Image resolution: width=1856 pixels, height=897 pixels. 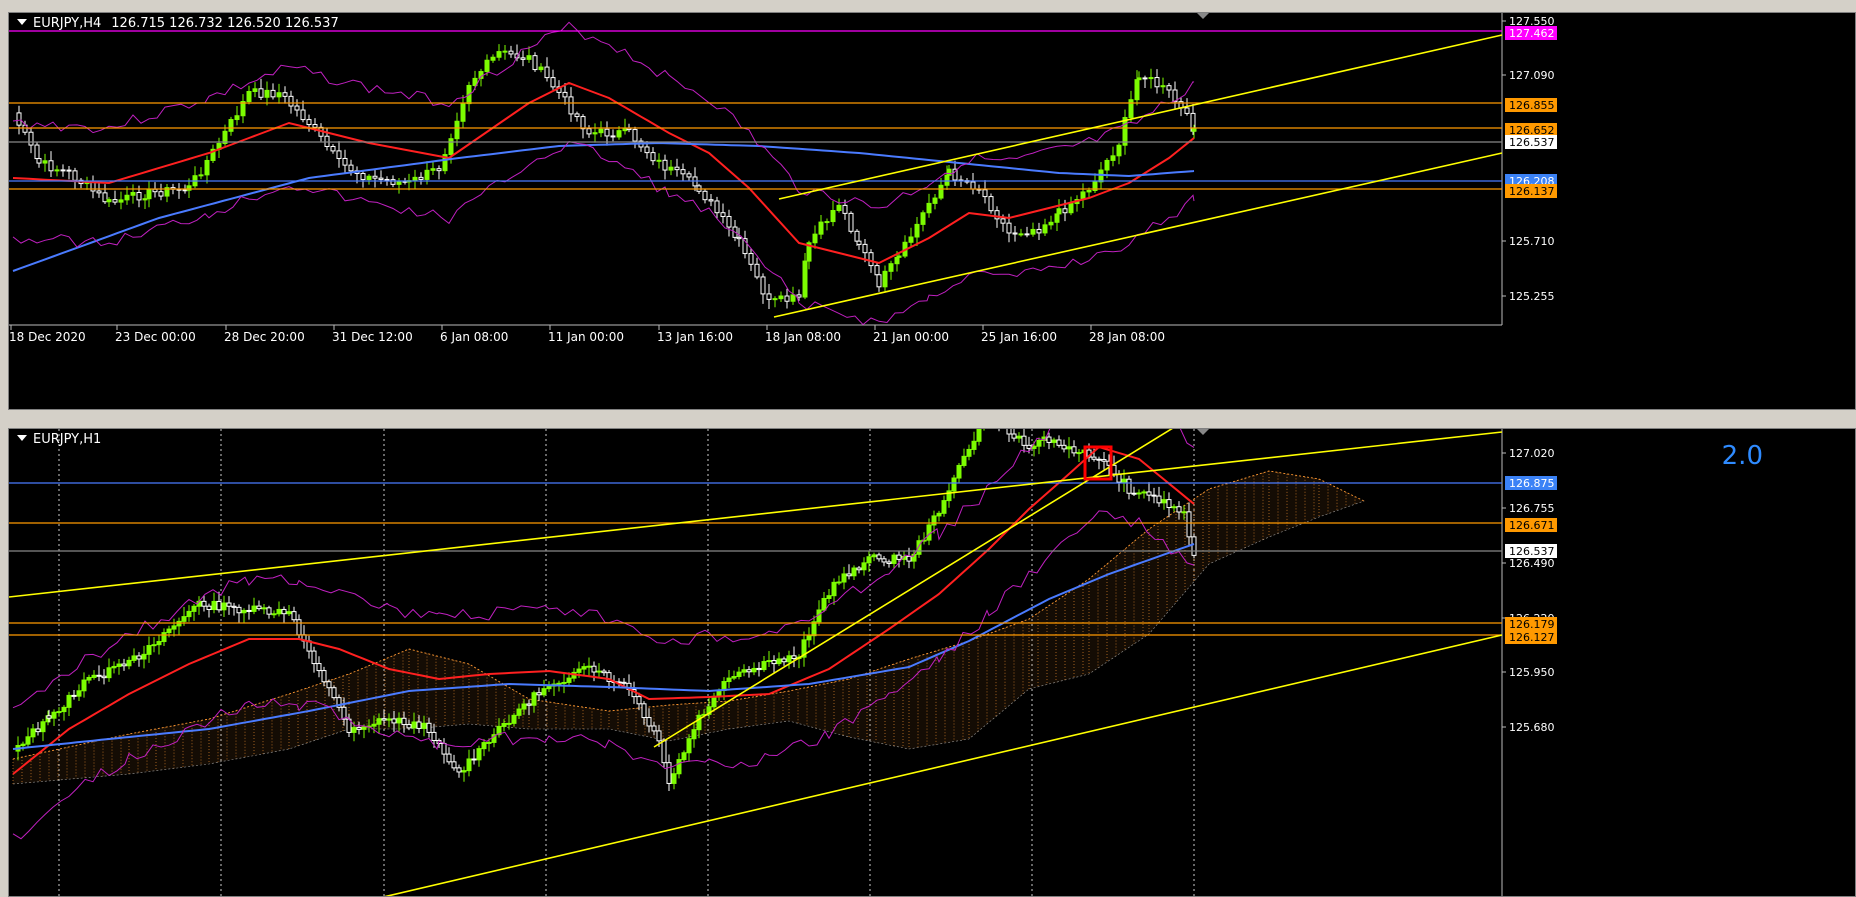 What do you see at coordinates (372, 337) in the screenshot?
I see `time-axis-label: 31 Dec 12:00` at bounding box center [372, 337].